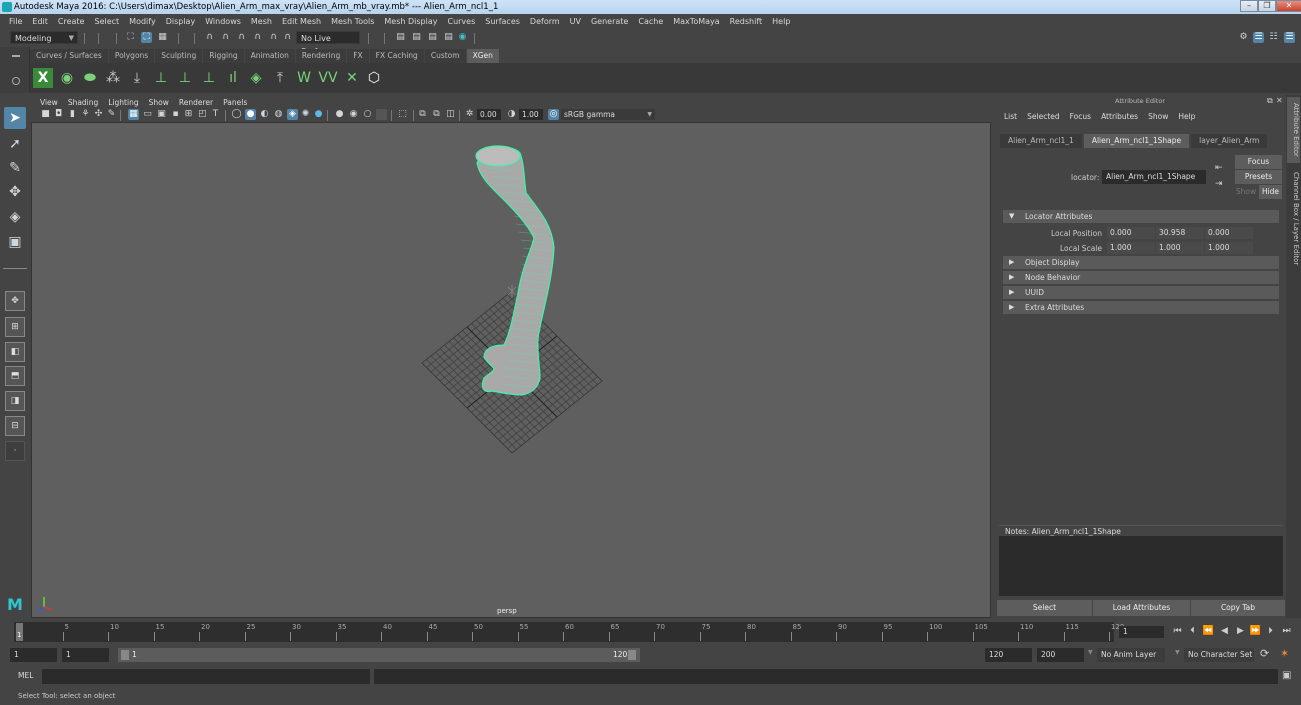 The height and width of the screenshot is (705, 1301). What do you see at coordinates (450, 114) in the screenshot?
I see `xray-components-icon: ◫` at bounding box center [450, 114].